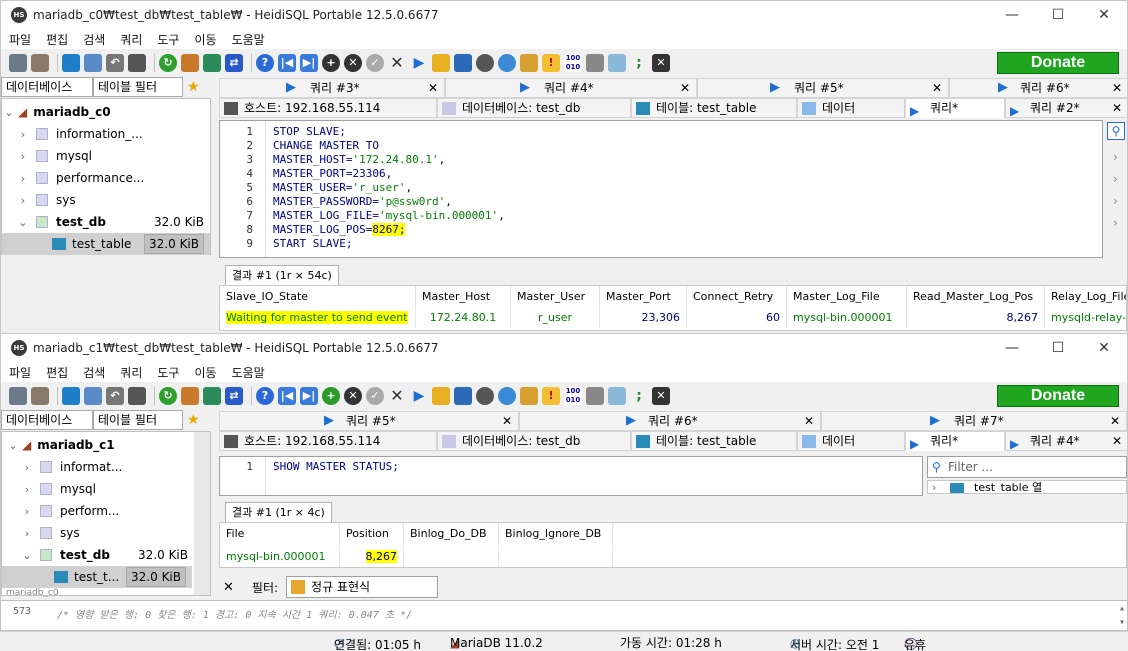 This screenshot has width=1128, height=651. What do you see at coordinates (331, 396) in the screenshot?
I see `add-icon: +` at bounding box center [331, 396].